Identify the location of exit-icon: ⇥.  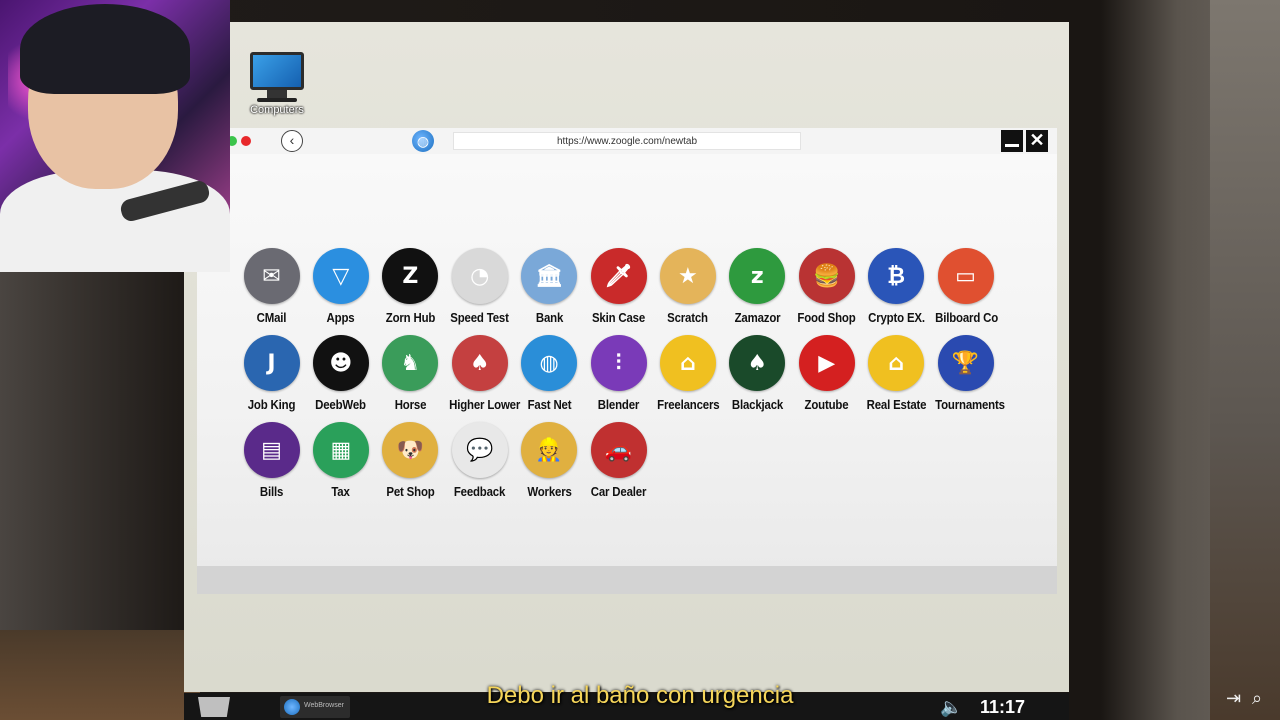
(1233, 698).